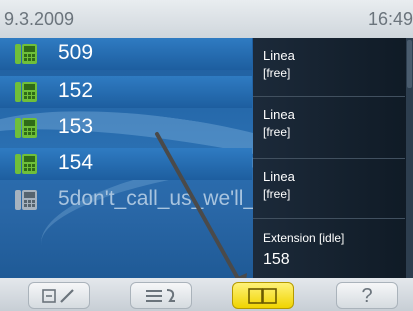 The image size is (413, 311). What do you see at coordinates (276, 259) in the screenshot?
I see `extension-number: 158` at bounding box center [276, 259].